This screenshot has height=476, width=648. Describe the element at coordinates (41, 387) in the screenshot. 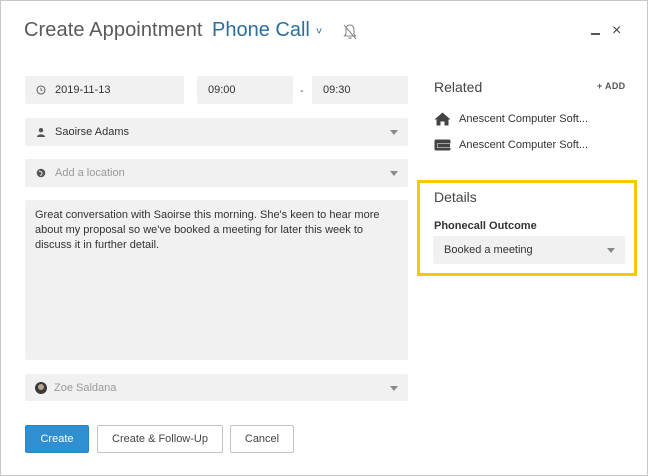

I see `avatar` at that location.